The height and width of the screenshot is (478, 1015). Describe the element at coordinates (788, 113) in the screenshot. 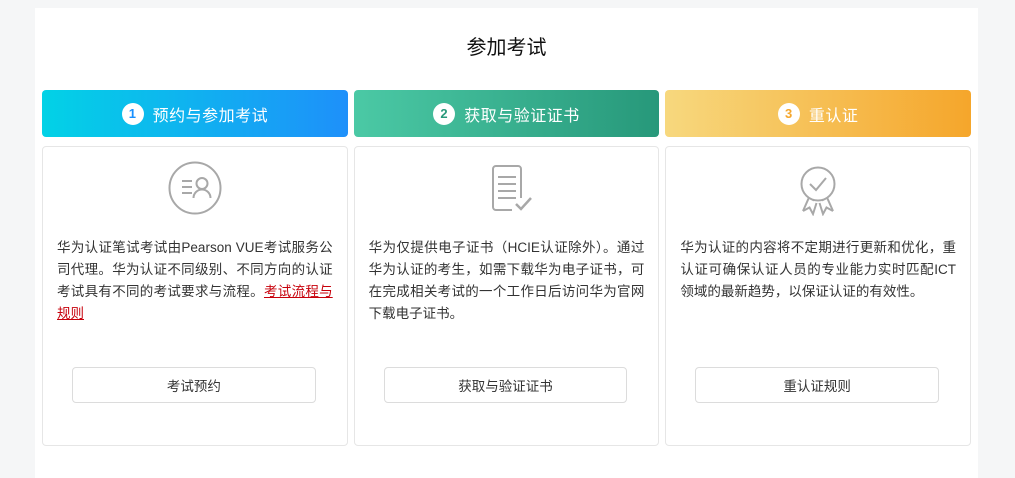

I see `step-number-badge: 3` at that location.